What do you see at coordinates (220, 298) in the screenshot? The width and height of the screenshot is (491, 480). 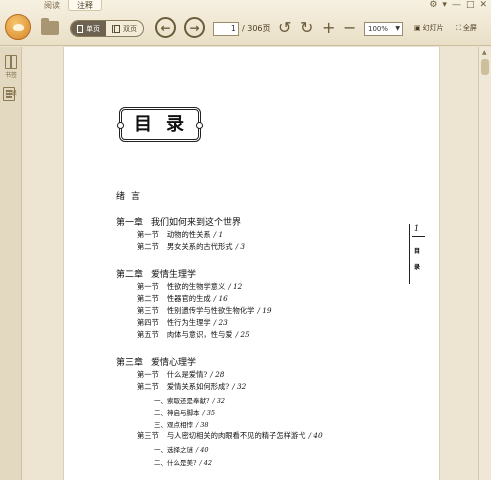 I see `section-page: / 16` at bounding box center [220, 298].